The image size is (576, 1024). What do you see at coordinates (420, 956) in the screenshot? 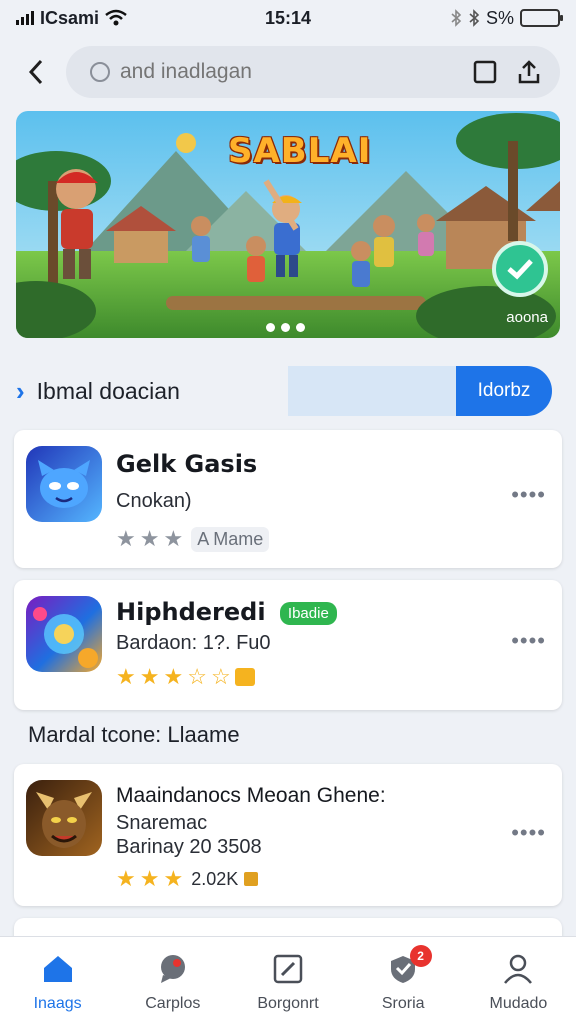
I see `notification-badge: 2` at bounding box center [420, 956].